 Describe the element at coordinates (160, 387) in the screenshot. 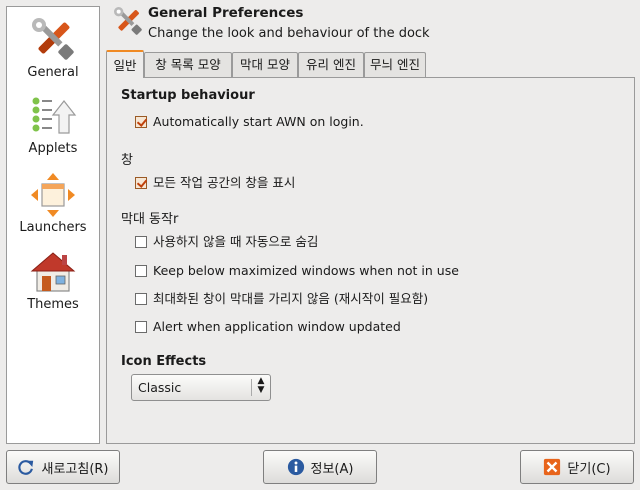

I see `icon-effects-value: Classic` at that location.